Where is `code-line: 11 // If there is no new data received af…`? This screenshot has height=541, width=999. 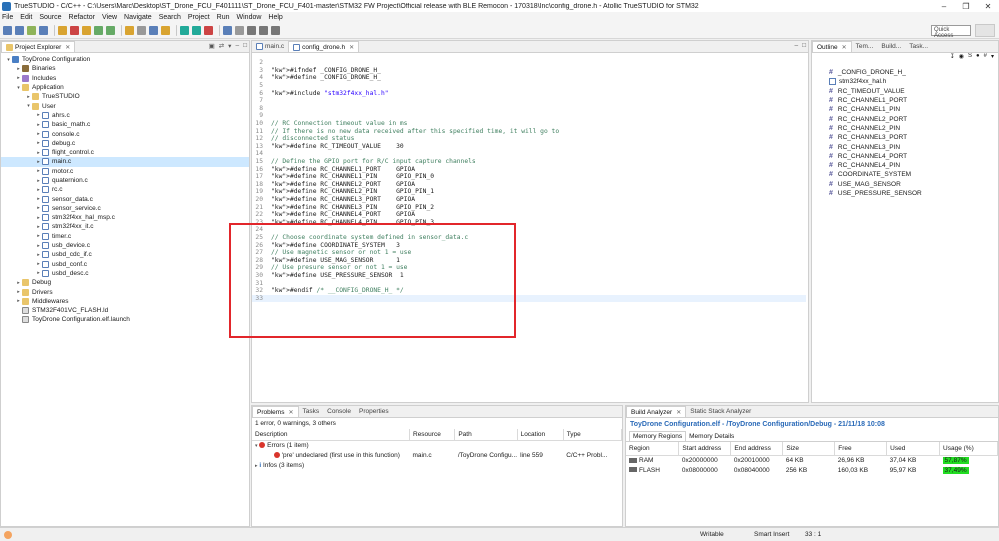
code-line: 11 // If there is no new data received af… is located at coordinates (529, 131).